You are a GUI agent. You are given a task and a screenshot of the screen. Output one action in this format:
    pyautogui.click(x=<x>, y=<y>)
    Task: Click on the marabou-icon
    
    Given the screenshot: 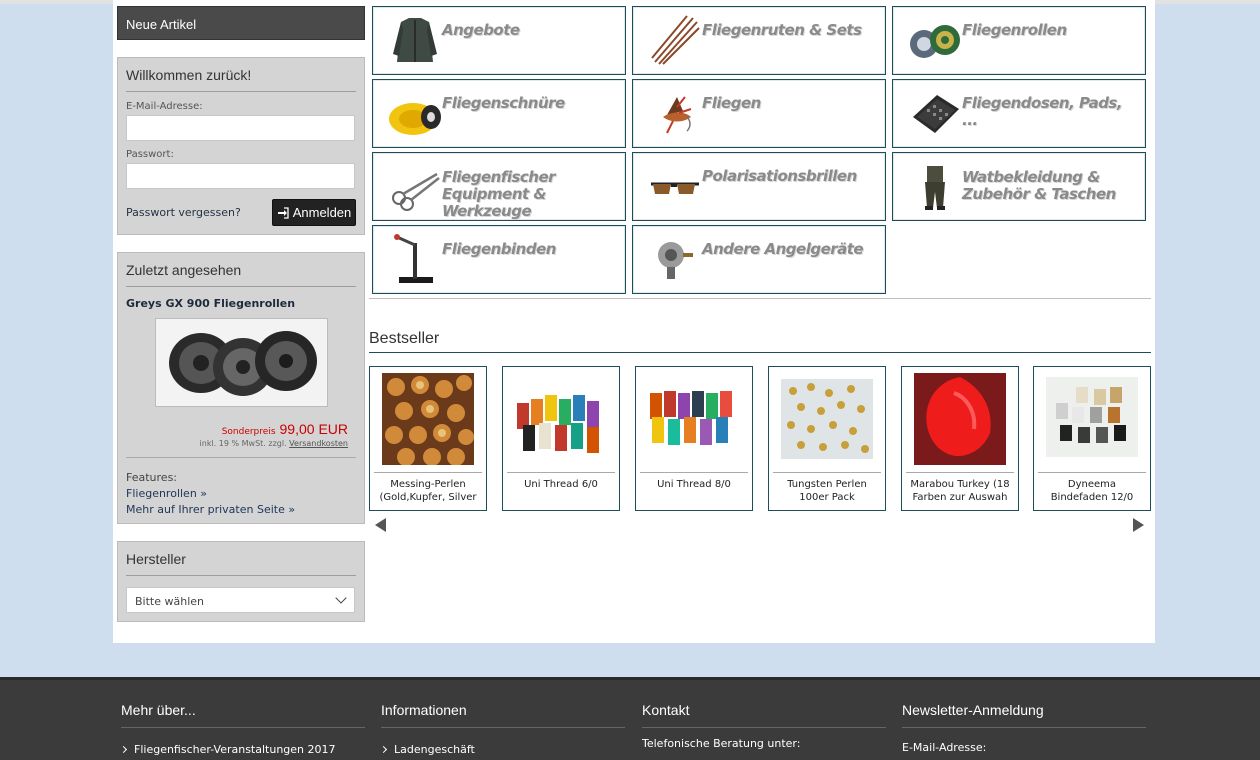 What is the action you would take?
    pyautogui.click(x=960, y=419)
    